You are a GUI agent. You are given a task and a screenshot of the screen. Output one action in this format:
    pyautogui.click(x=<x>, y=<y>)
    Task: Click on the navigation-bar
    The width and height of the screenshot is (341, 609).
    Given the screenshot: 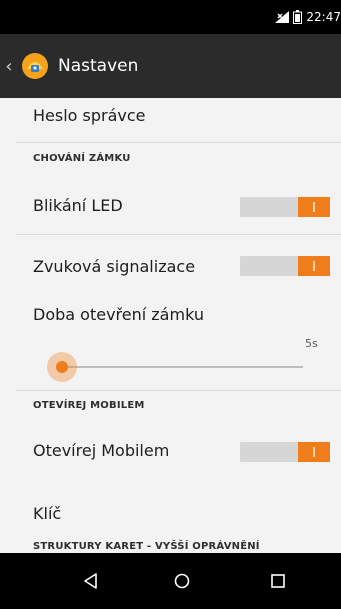 What is the action you would take?
    pyautogui.click(x=170, y=581)
    